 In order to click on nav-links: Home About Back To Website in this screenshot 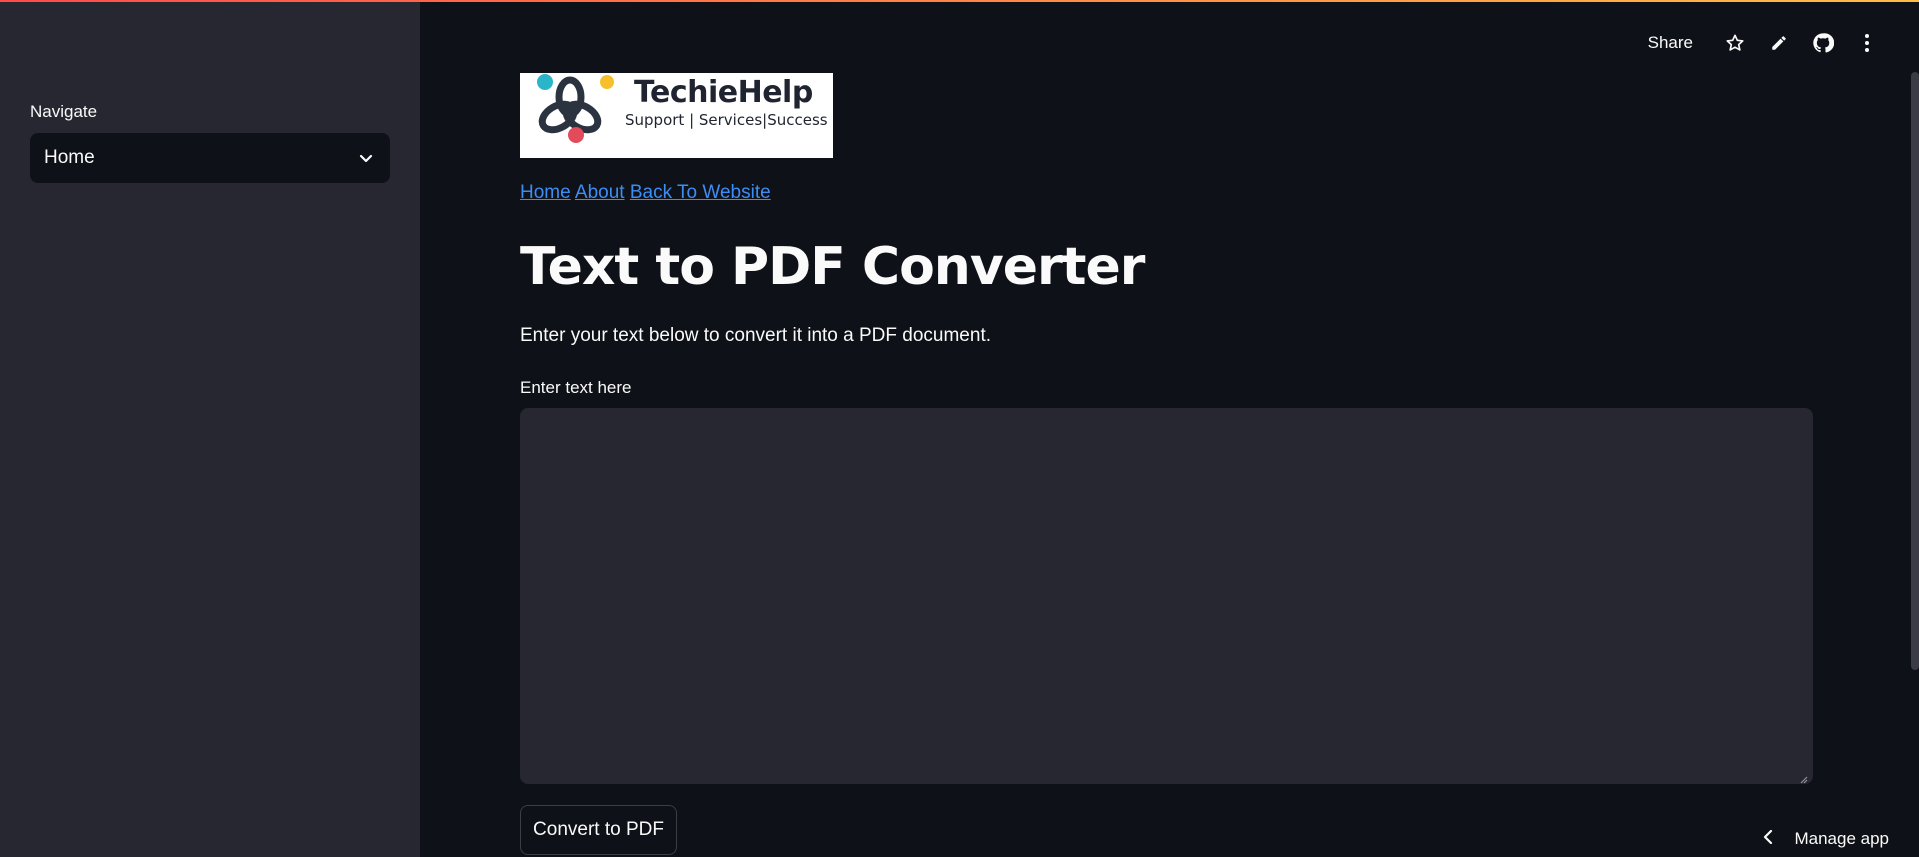, I will do `click(645, 193)`.